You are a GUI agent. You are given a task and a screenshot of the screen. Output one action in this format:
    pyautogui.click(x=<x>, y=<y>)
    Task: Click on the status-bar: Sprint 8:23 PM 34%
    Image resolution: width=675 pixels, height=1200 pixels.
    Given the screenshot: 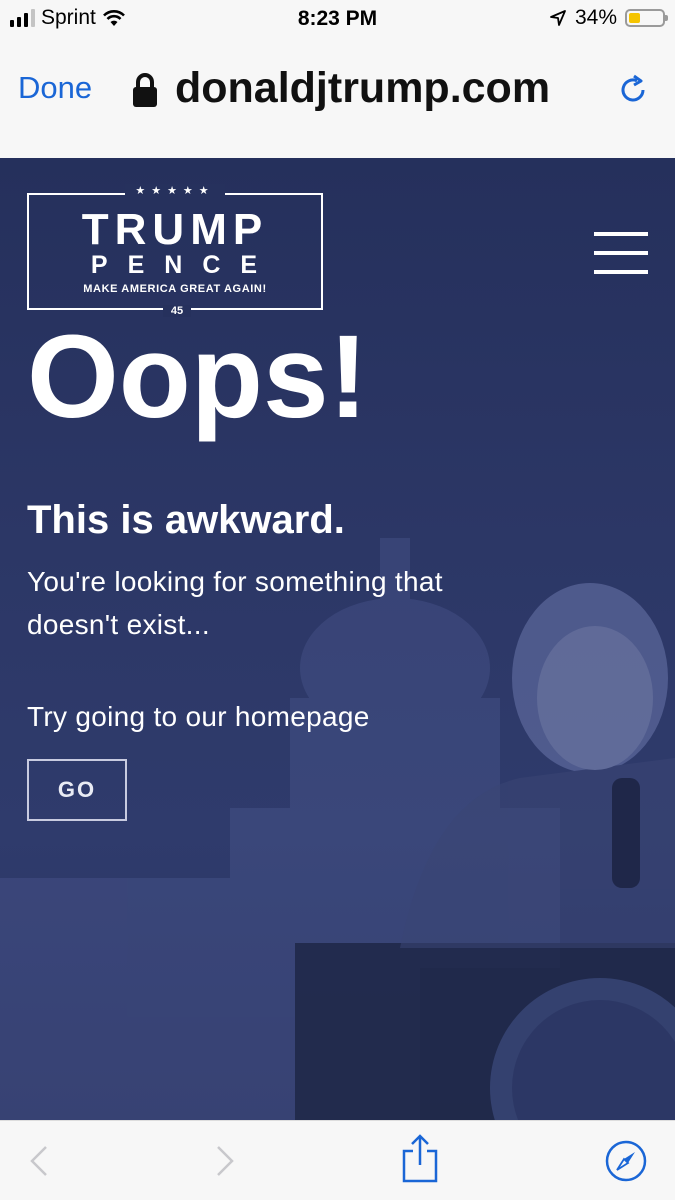 What is the action you would take?
    pyautogui.click(x=337, y=19)
    